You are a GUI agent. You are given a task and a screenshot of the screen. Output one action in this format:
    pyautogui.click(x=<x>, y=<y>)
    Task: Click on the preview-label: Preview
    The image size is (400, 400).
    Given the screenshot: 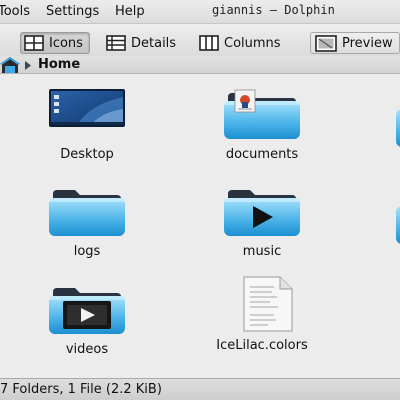 What is the action you would take?
    pyautogui.click(x=367, y=43)
    